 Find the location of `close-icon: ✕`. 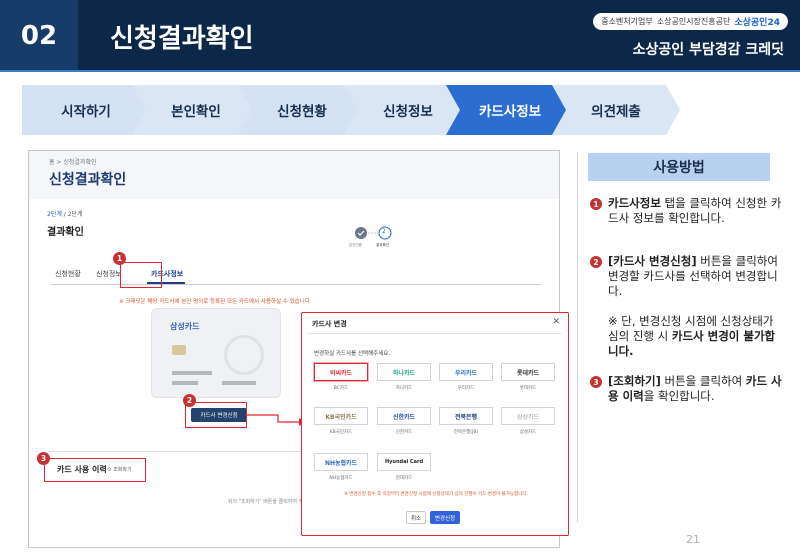

close-icon: ✕ is located at coordinates (556, 322).